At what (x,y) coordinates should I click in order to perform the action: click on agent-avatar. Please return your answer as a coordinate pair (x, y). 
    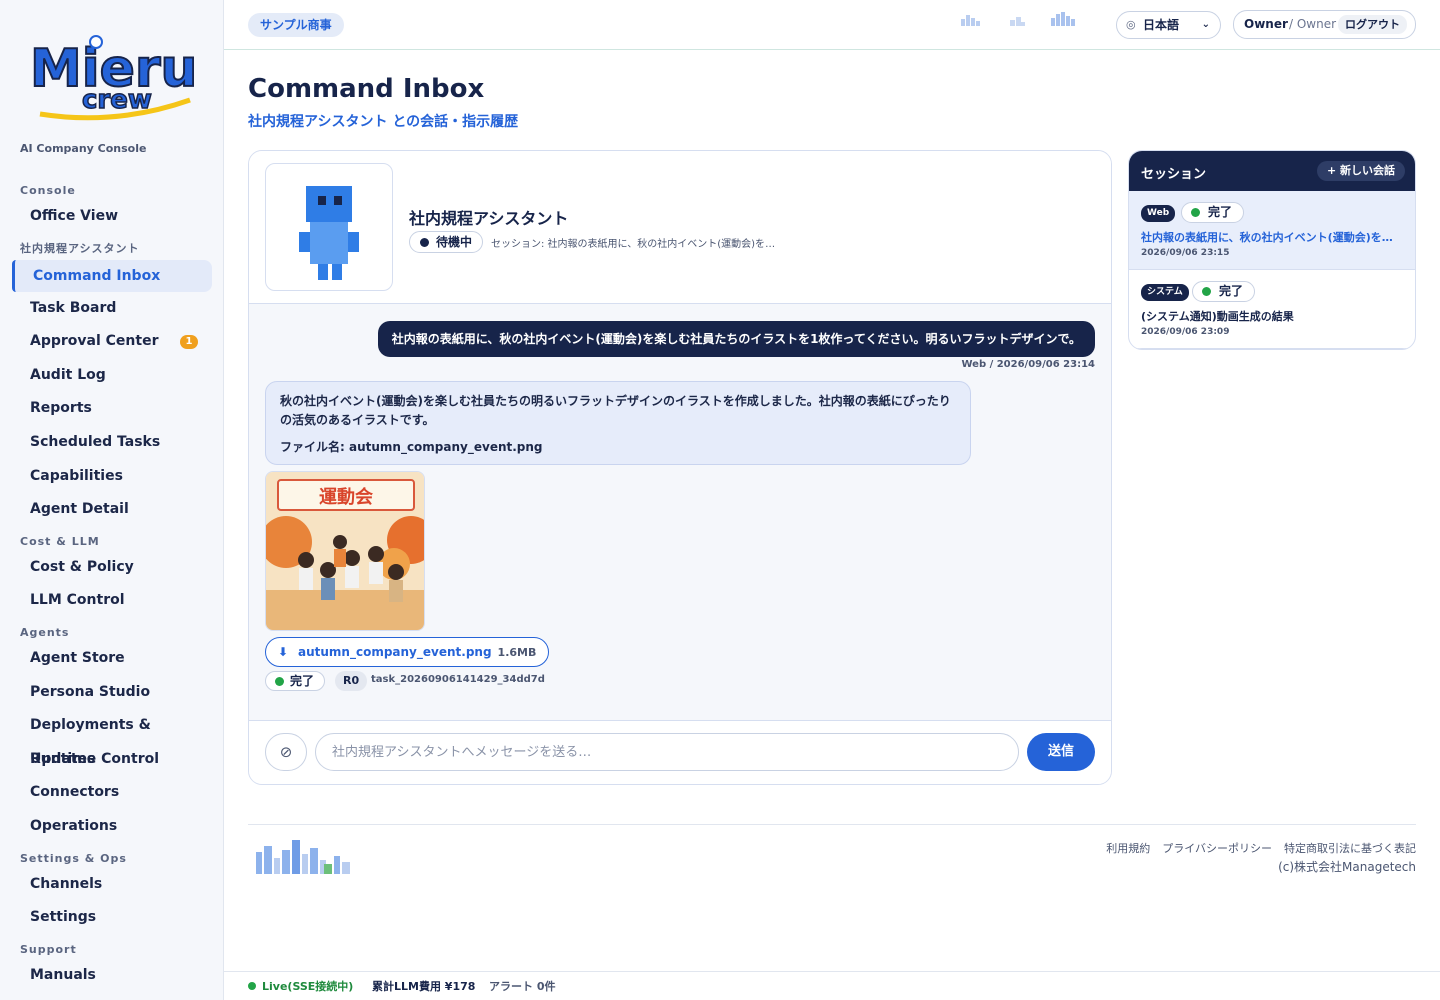
    Looking at the image, I should click on (329, 227).